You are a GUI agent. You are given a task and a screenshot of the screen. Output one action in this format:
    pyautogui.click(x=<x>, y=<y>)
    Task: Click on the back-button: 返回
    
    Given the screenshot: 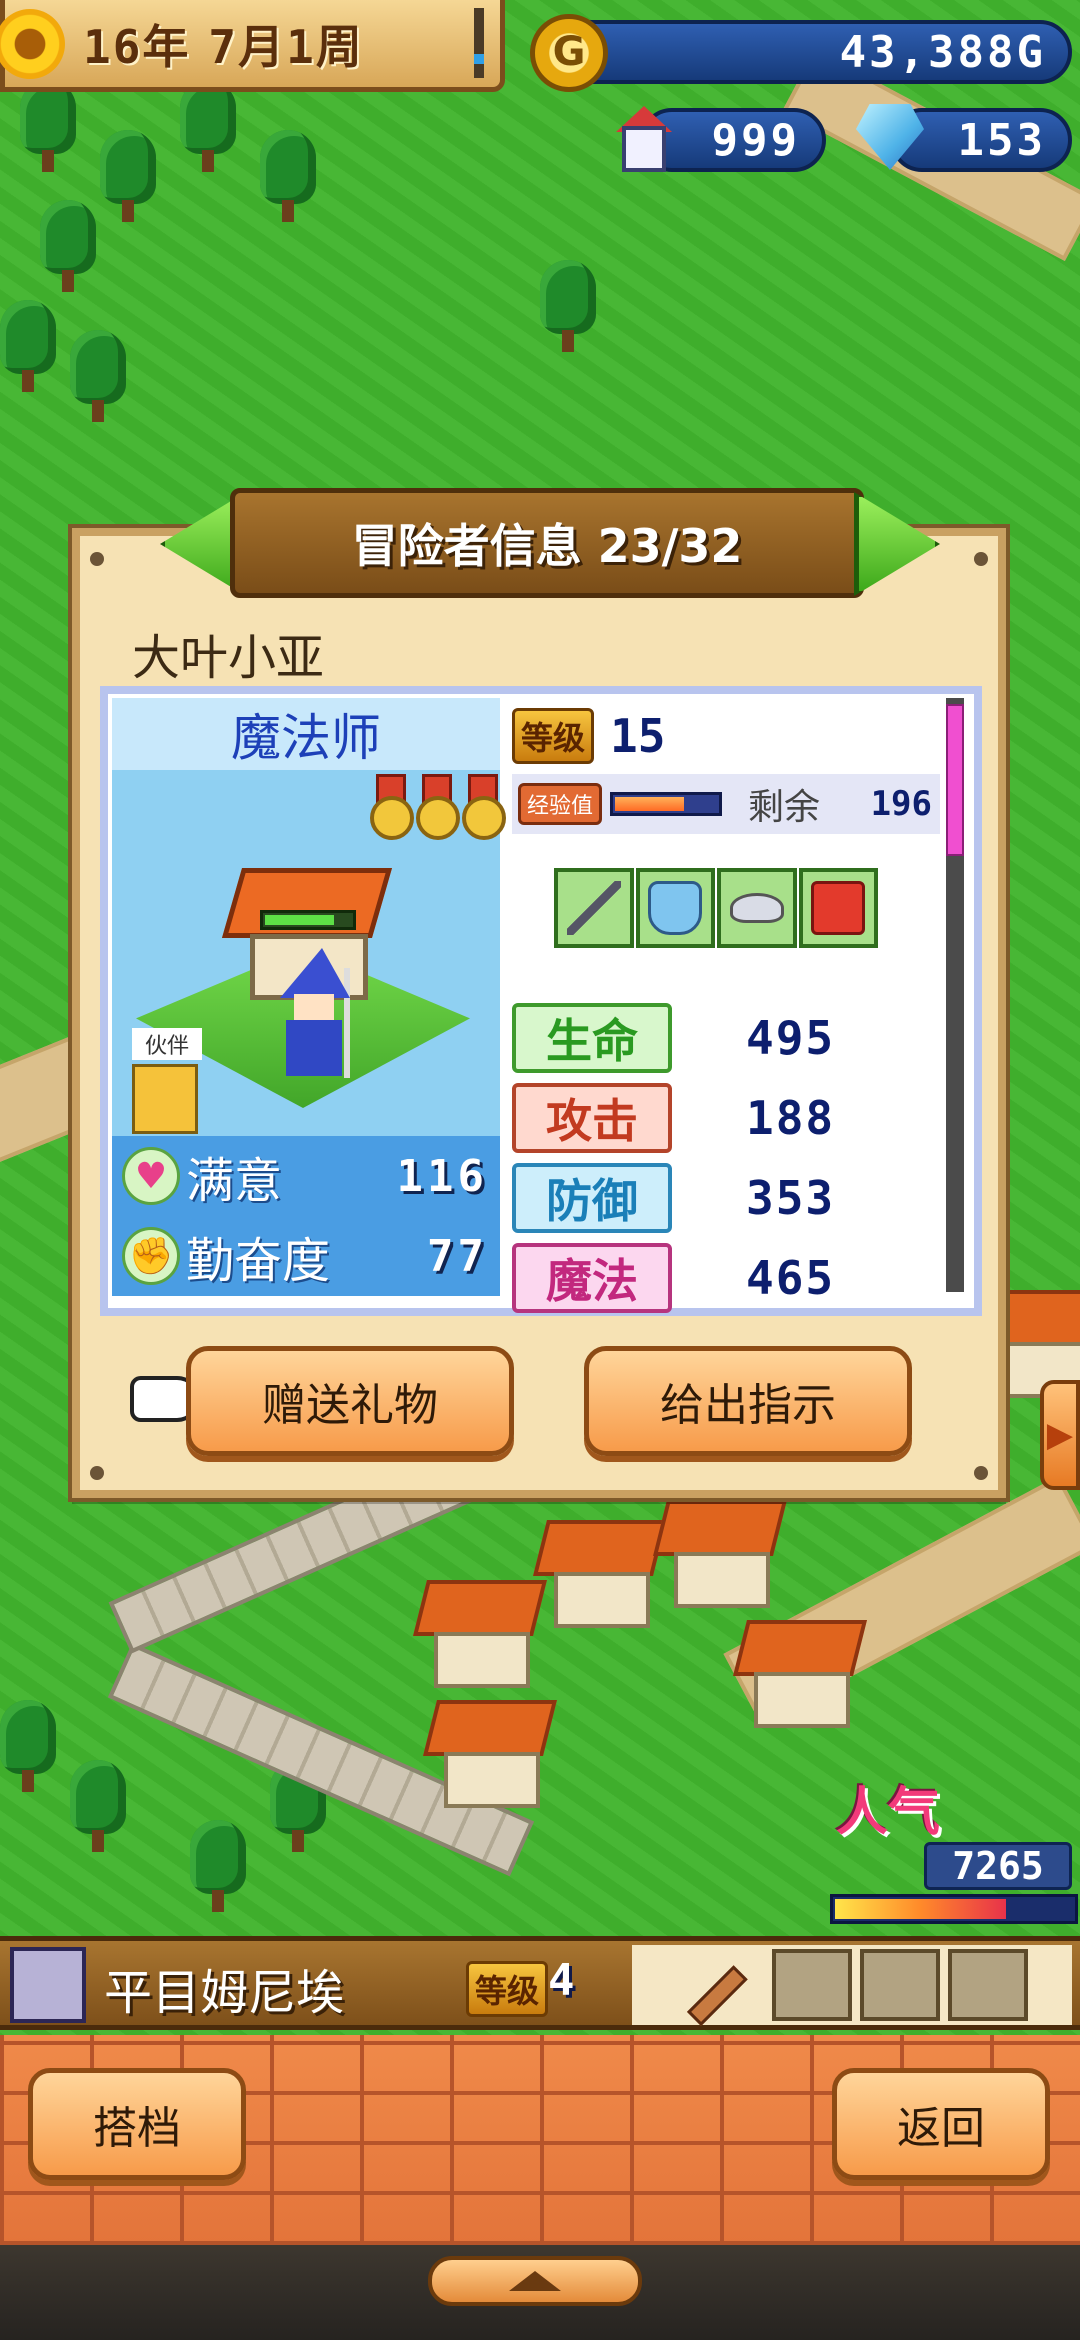 What is the action you would take?
    pyautogui.click(x=941, y=2124)
    